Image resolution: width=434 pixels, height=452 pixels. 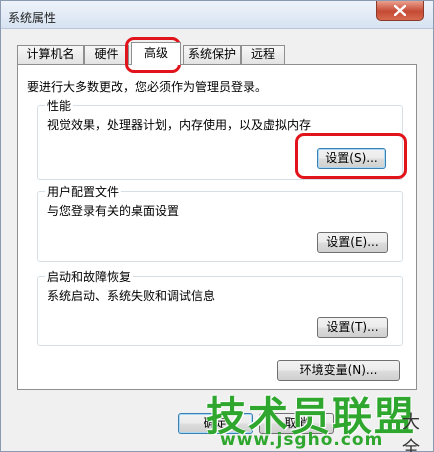 I want to click on ok-button: 确定, so click(x=215, y=423).